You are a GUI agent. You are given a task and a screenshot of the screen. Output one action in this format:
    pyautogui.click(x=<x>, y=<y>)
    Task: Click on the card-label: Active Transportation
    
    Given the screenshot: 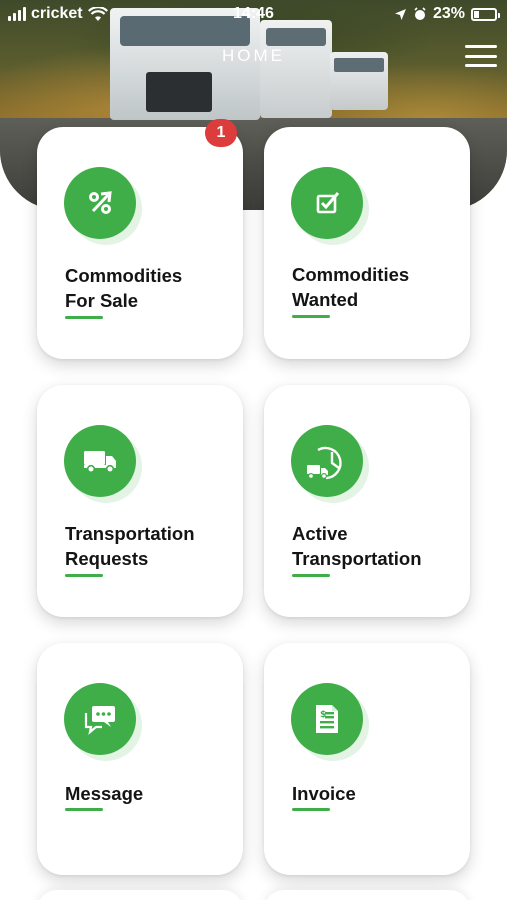 What is the action you would take?
    pyautogui.click(x=377, y=546)
    